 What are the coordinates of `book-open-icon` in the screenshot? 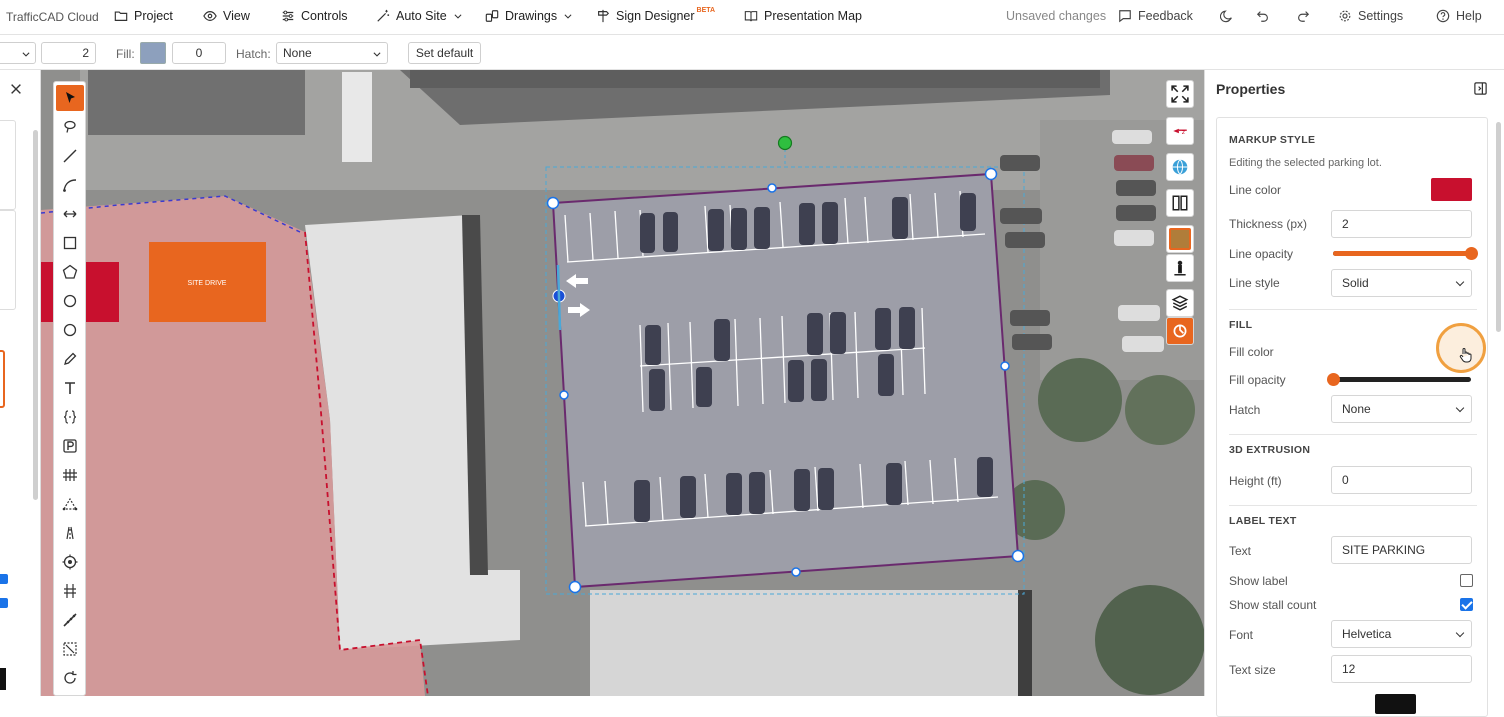 It's located at (751, 16).